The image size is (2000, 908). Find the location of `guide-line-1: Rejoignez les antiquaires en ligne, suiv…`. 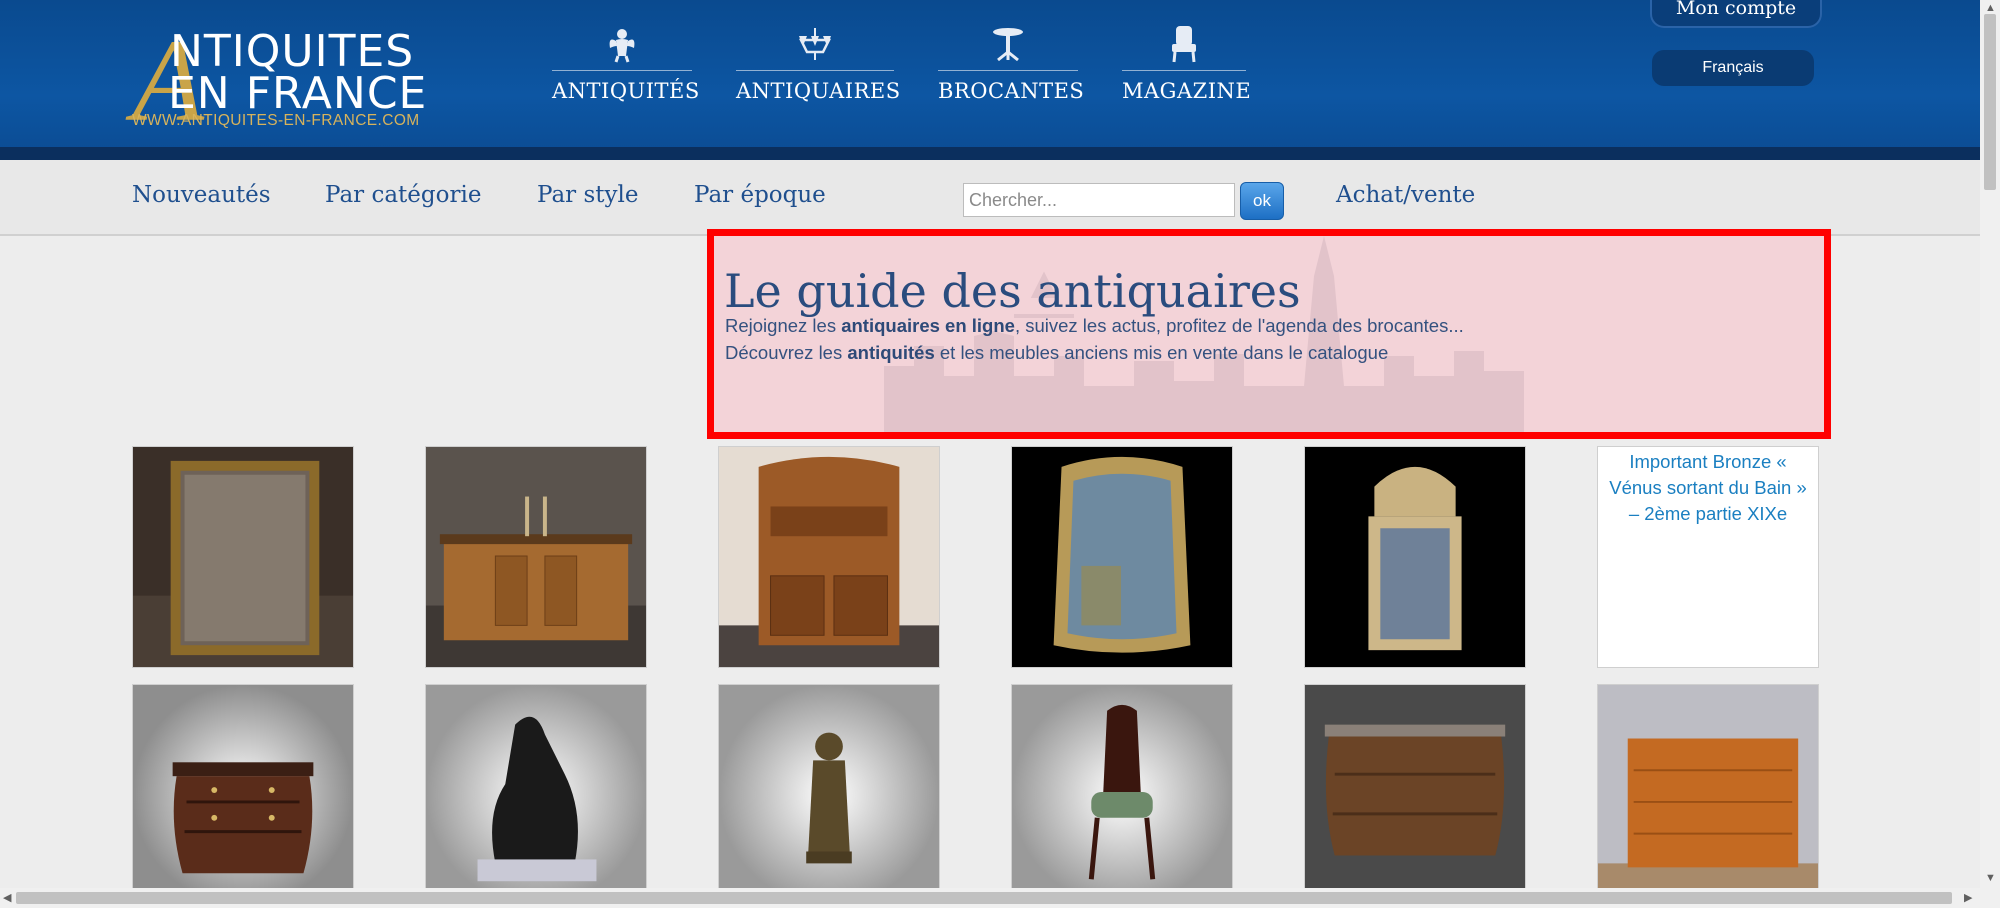

guide-line-1: Rejoignez les antiquaires en ligne, suiv… is located at coordinates (1094, 326).